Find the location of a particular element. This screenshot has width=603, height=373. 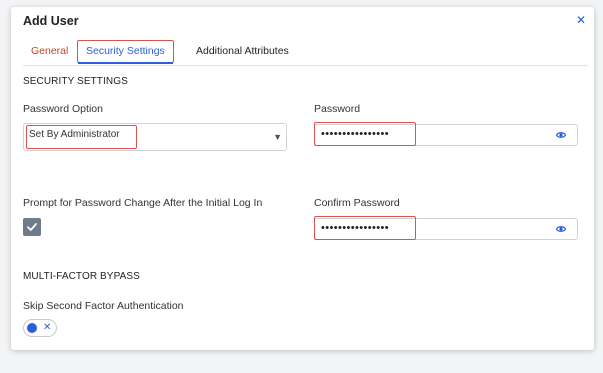

confirm-password-label: Confirm Password is located at coordinates (357, 203).